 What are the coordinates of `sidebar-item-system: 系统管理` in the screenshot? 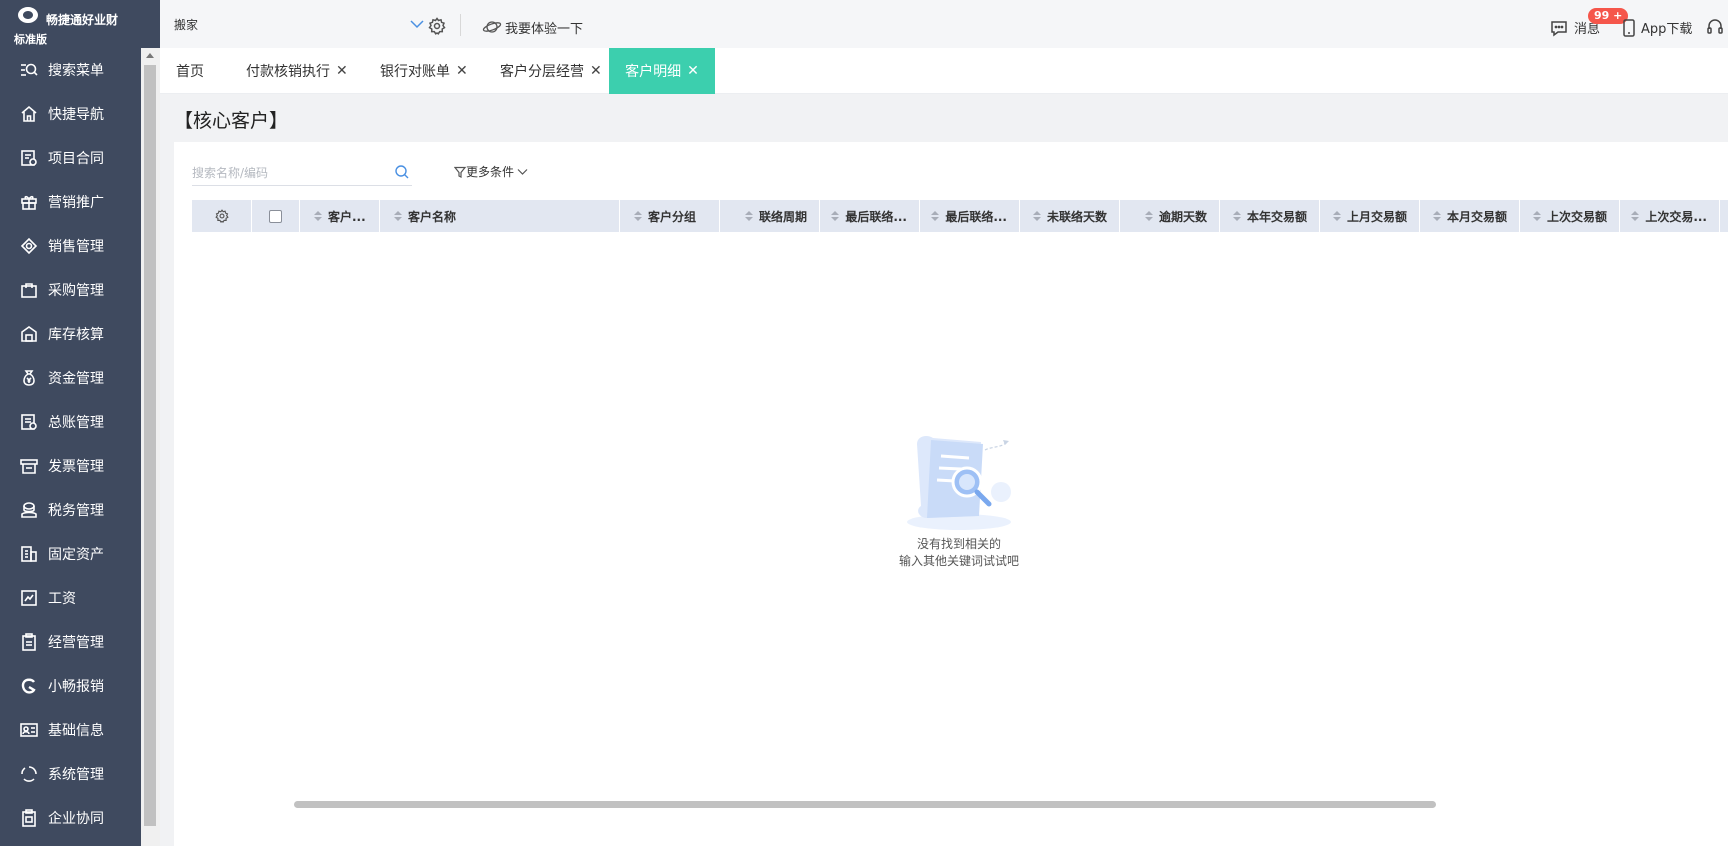 It's located at (70, 774).